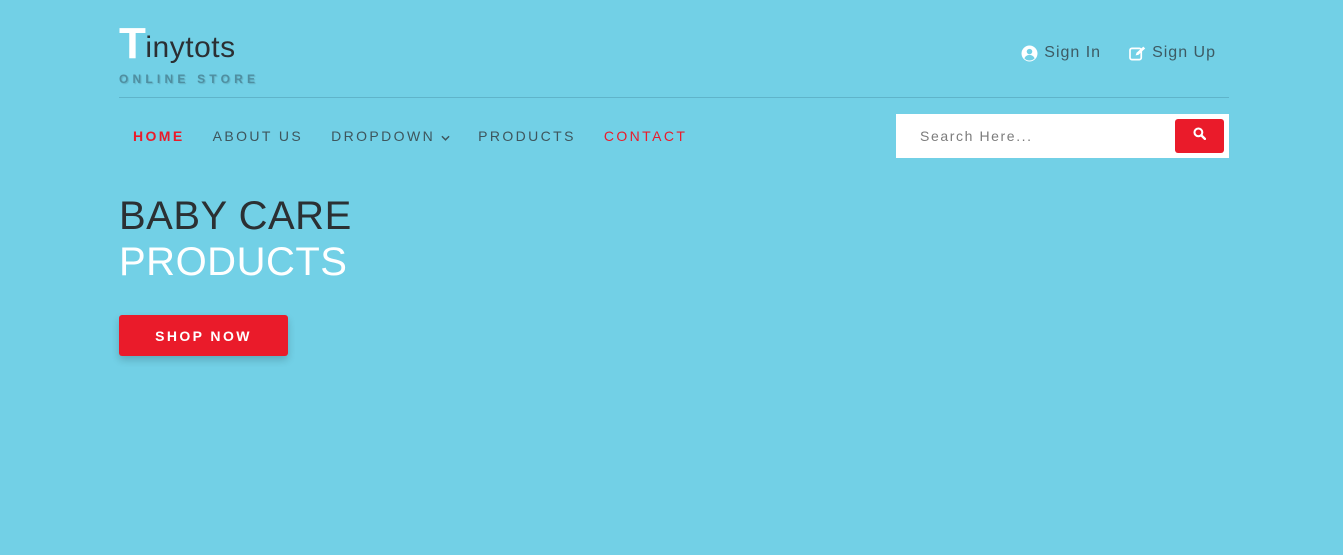 This screenshot has width=1343, height=555. What do you see at coordinates (383, 136) in the screenshot?
I see `nav-item-label: DROPDOWN` at bounding box center [383, 136].